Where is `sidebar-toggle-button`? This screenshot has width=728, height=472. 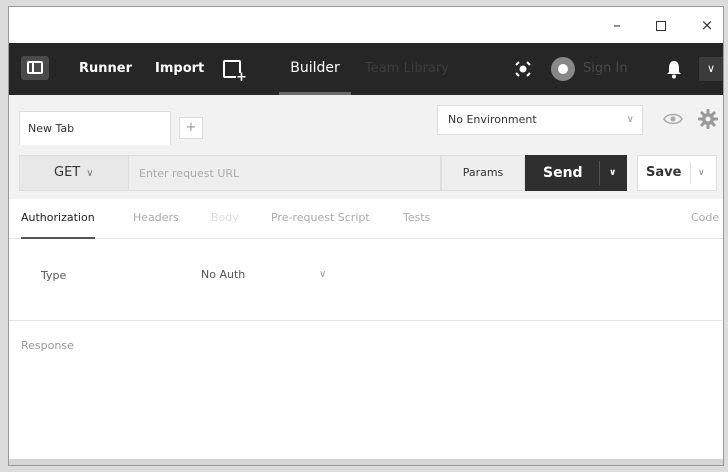 sidebar-toggle-button is located at coordinates (35, 68).